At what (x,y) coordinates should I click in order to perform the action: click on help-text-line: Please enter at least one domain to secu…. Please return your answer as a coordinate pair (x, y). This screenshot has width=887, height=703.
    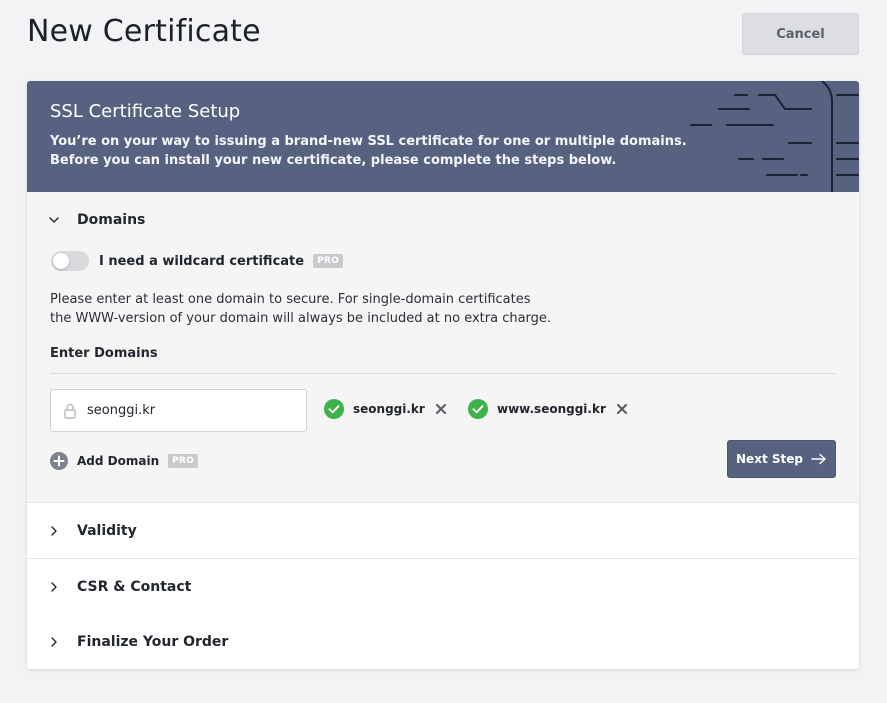
    Looking at the image, I should click on (290, 299).